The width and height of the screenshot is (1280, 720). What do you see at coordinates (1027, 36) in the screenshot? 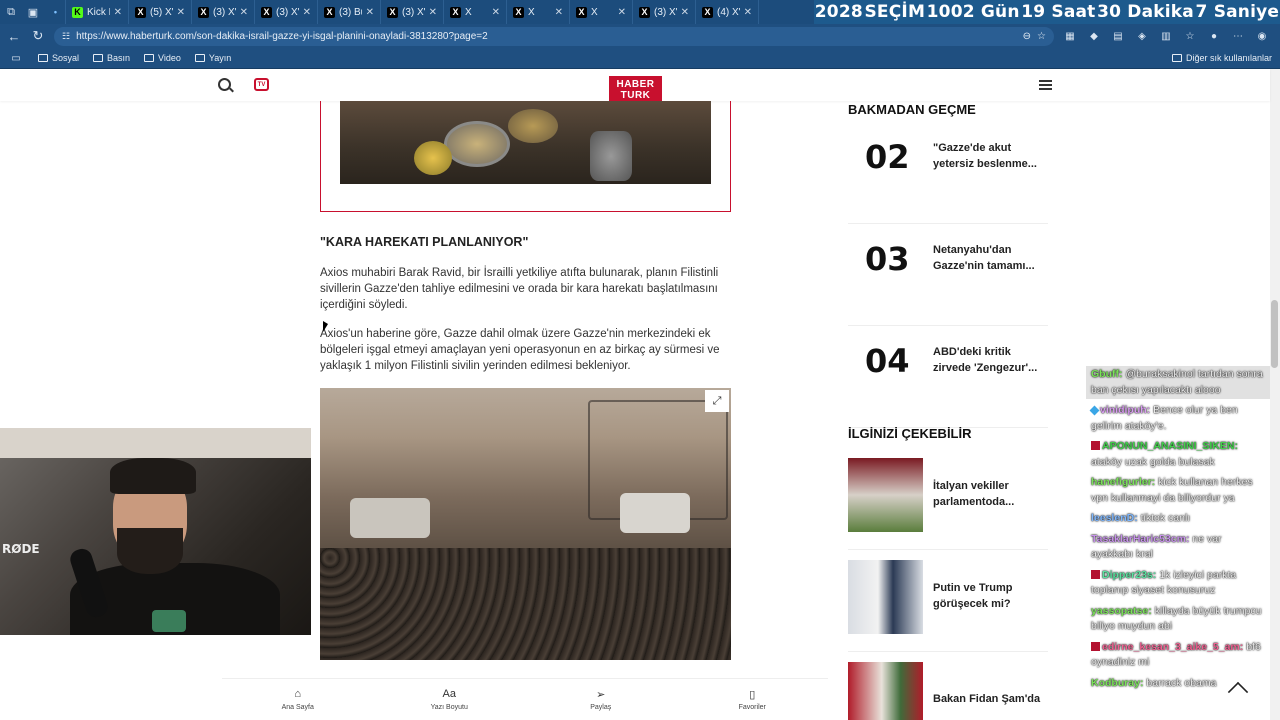
I see `reader-icon: ⊖` at bounding box center [1027, 36].